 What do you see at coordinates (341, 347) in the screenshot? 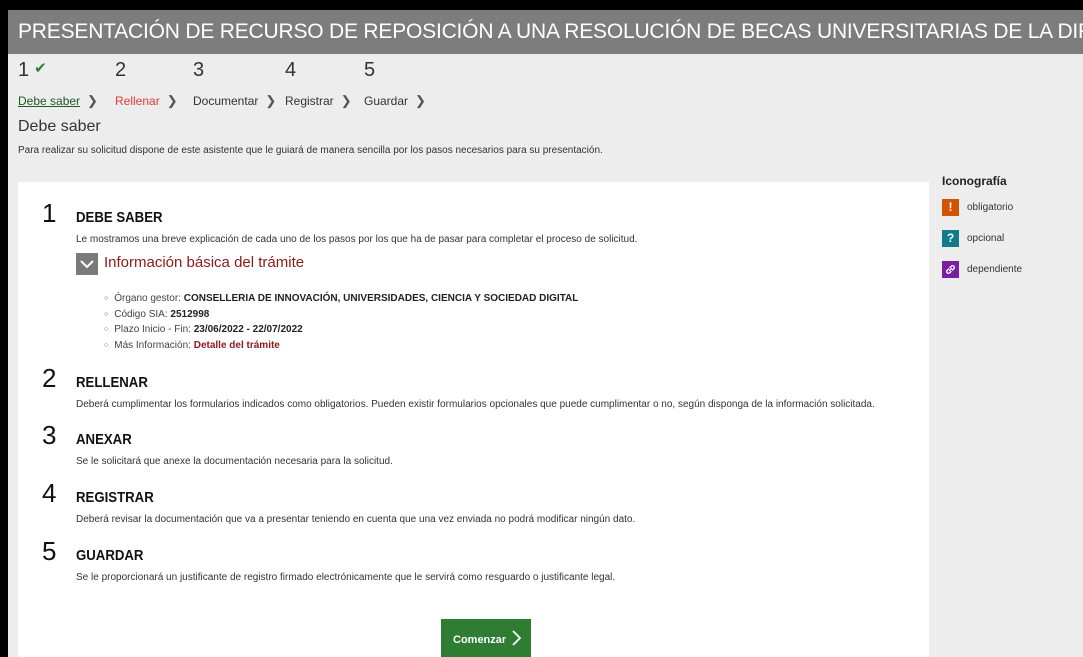
I see `list-item: Más Información: Detalle del trámite` at bounding box center [341, 347].